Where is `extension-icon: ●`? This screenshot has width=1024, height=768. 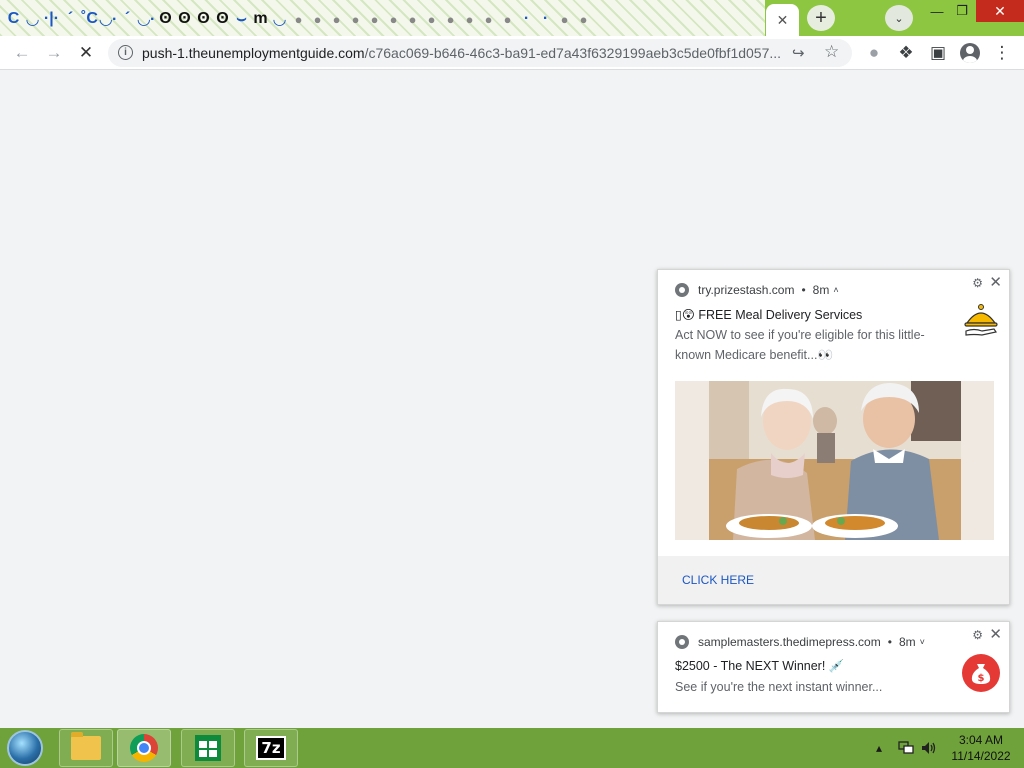
extension-icon: ● is located at coordinates (874, 52).